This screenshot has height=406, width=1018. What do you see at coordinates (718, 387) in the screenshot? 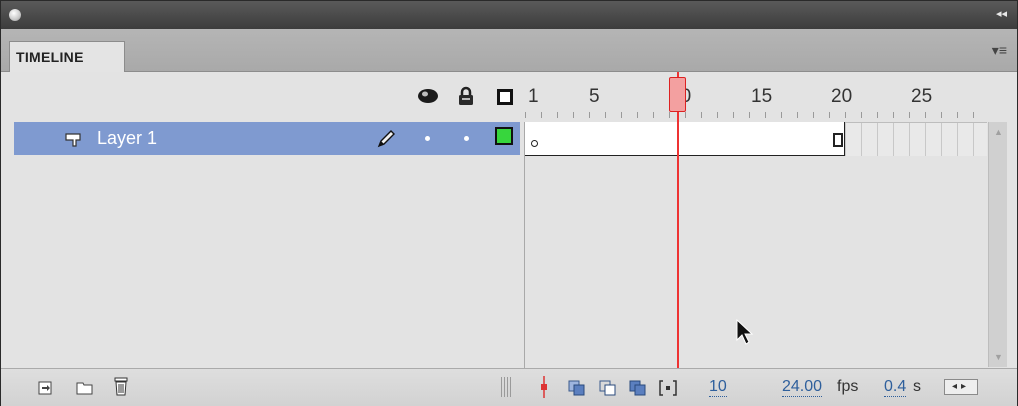
I see `current-frame: 10` at bounding box center [718, 387].